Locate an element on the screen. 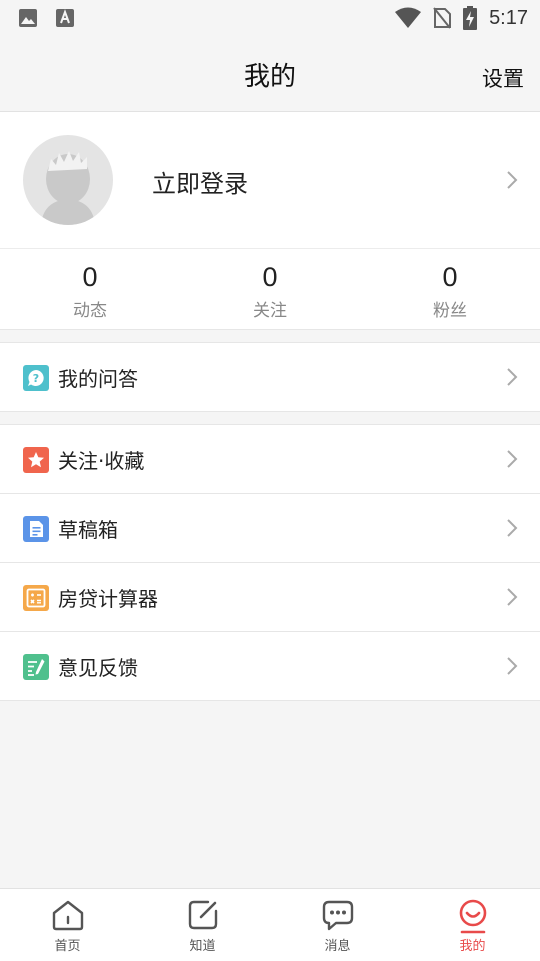 This screenshot has width=540, height=961. page-title: 我的 is located at coordinates (269, 77).